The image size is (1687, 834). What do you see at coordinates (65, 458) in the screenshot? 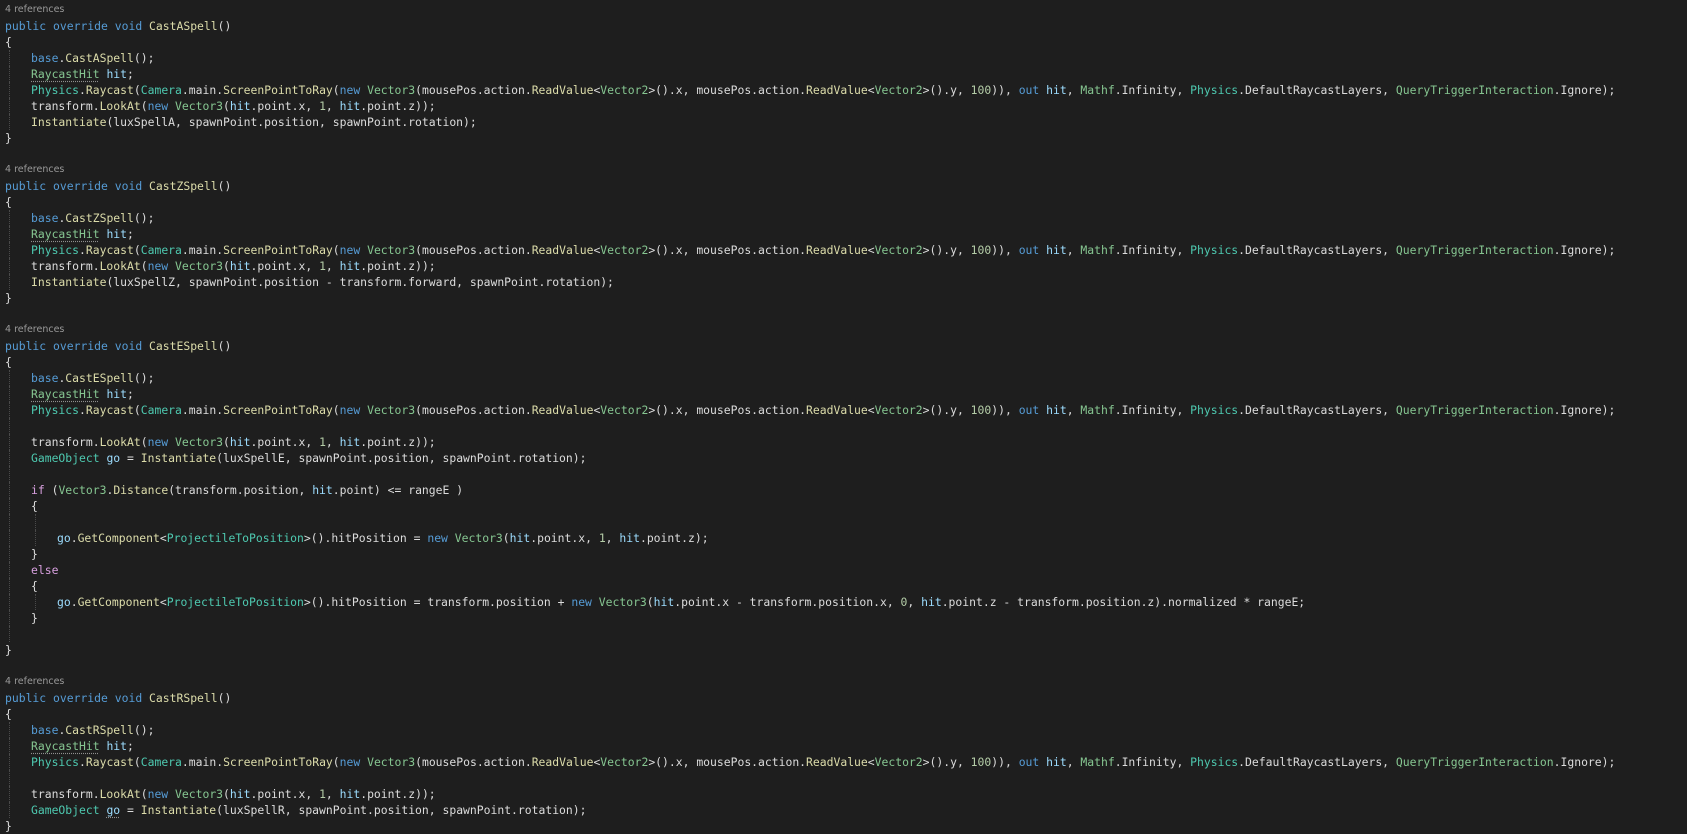
I see `code-token: GameObject` at bounding box center [65, 458].